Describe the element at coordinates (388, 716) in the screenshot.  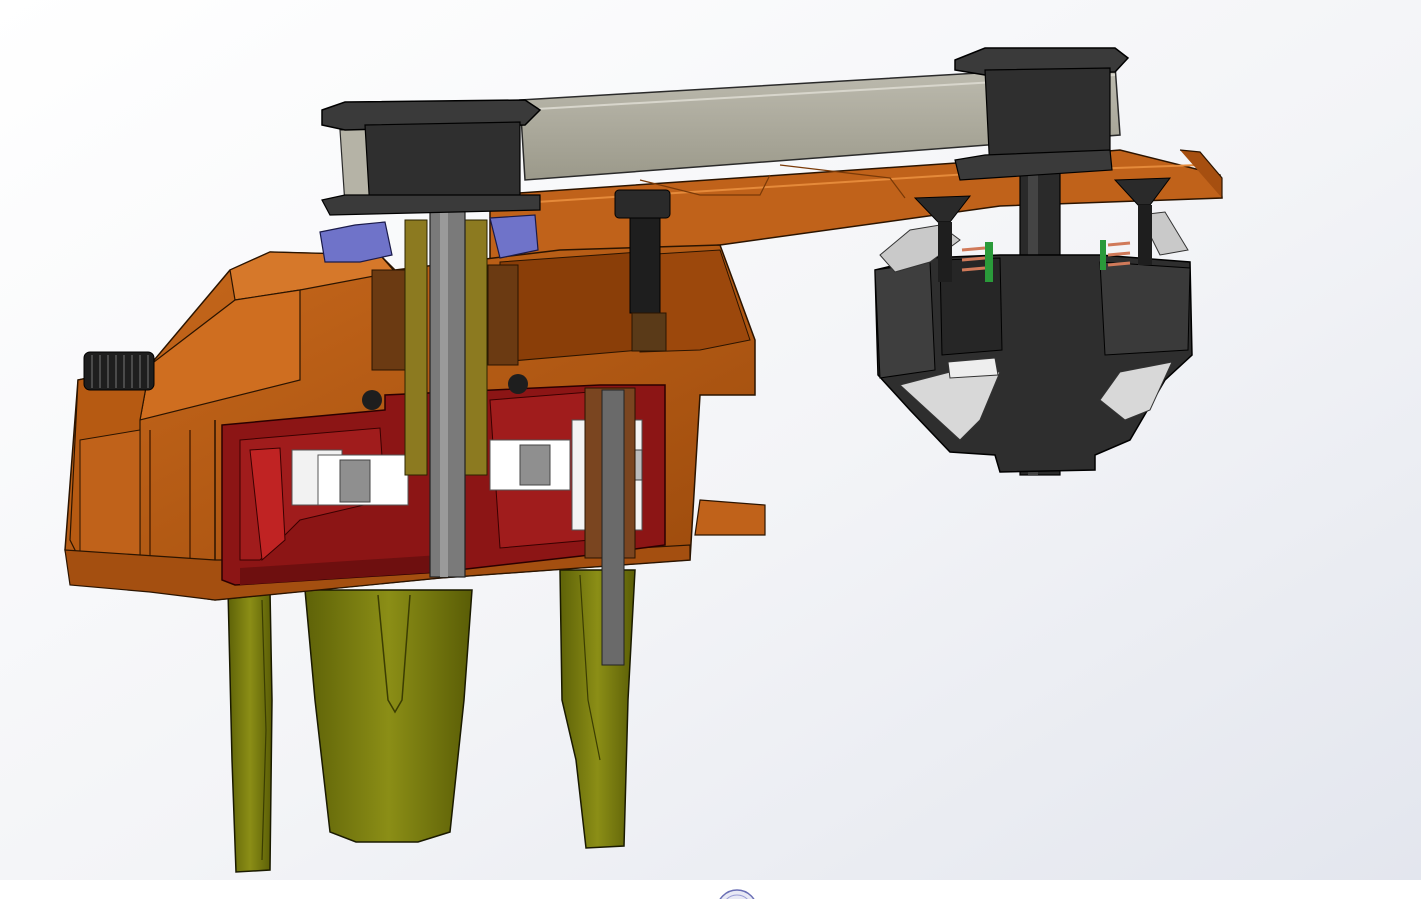
I see `leg-center` at that location.